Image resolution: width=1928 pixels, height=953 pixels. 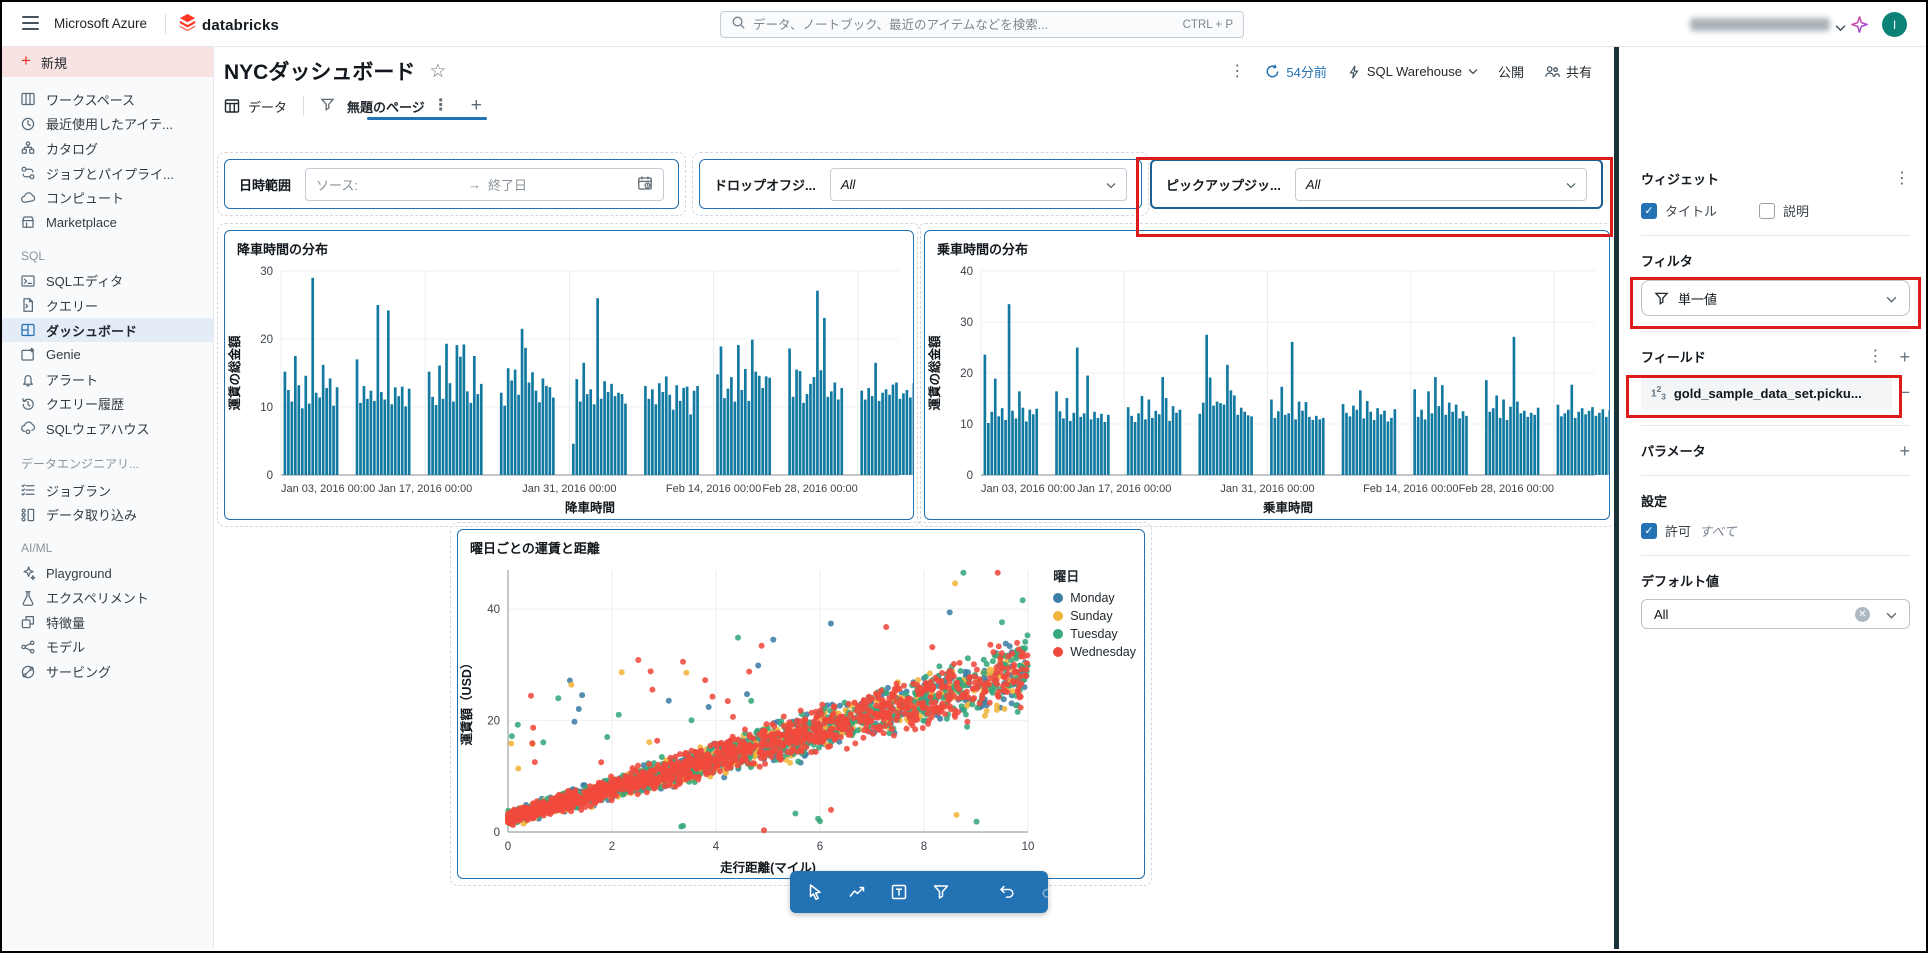 I want to click on legend-item: Wednesday, so click(x=1094, y=652).